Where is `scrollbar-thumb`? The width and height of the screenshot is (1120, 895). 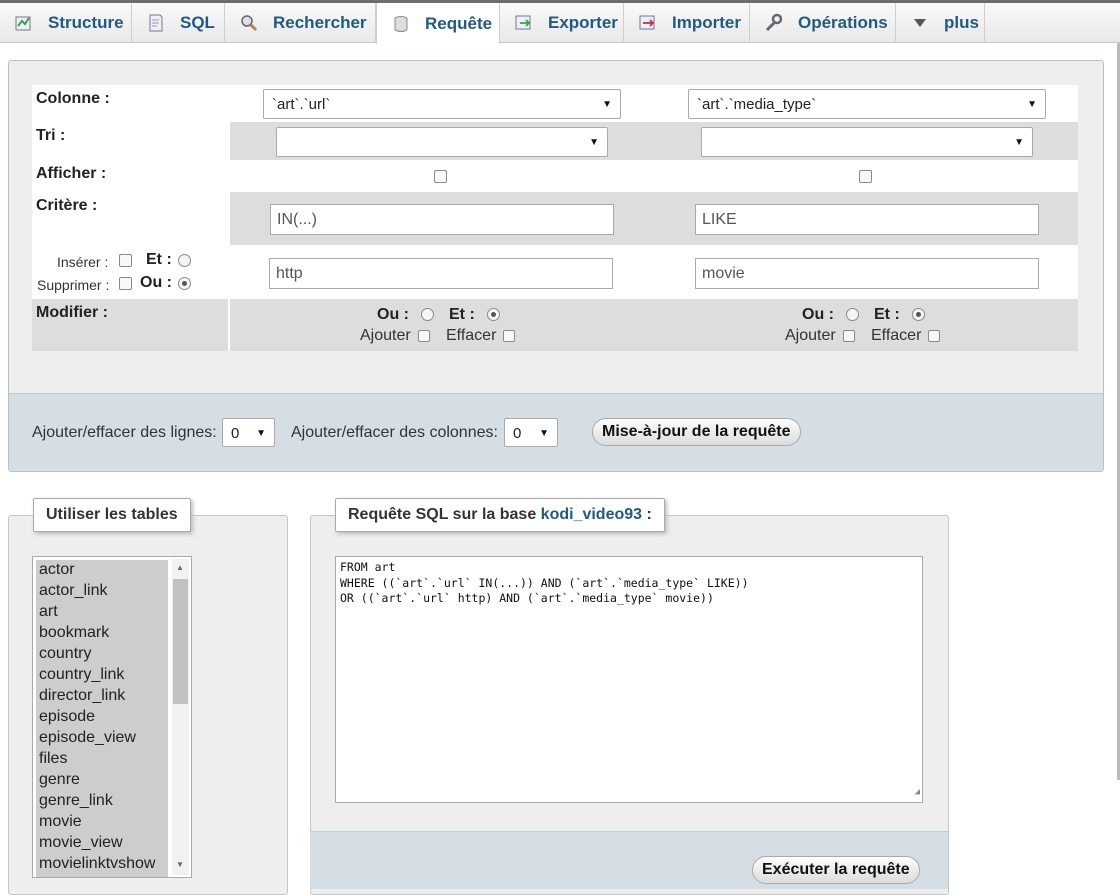
scrollbar-thumb is located at coordinates (180, 641).